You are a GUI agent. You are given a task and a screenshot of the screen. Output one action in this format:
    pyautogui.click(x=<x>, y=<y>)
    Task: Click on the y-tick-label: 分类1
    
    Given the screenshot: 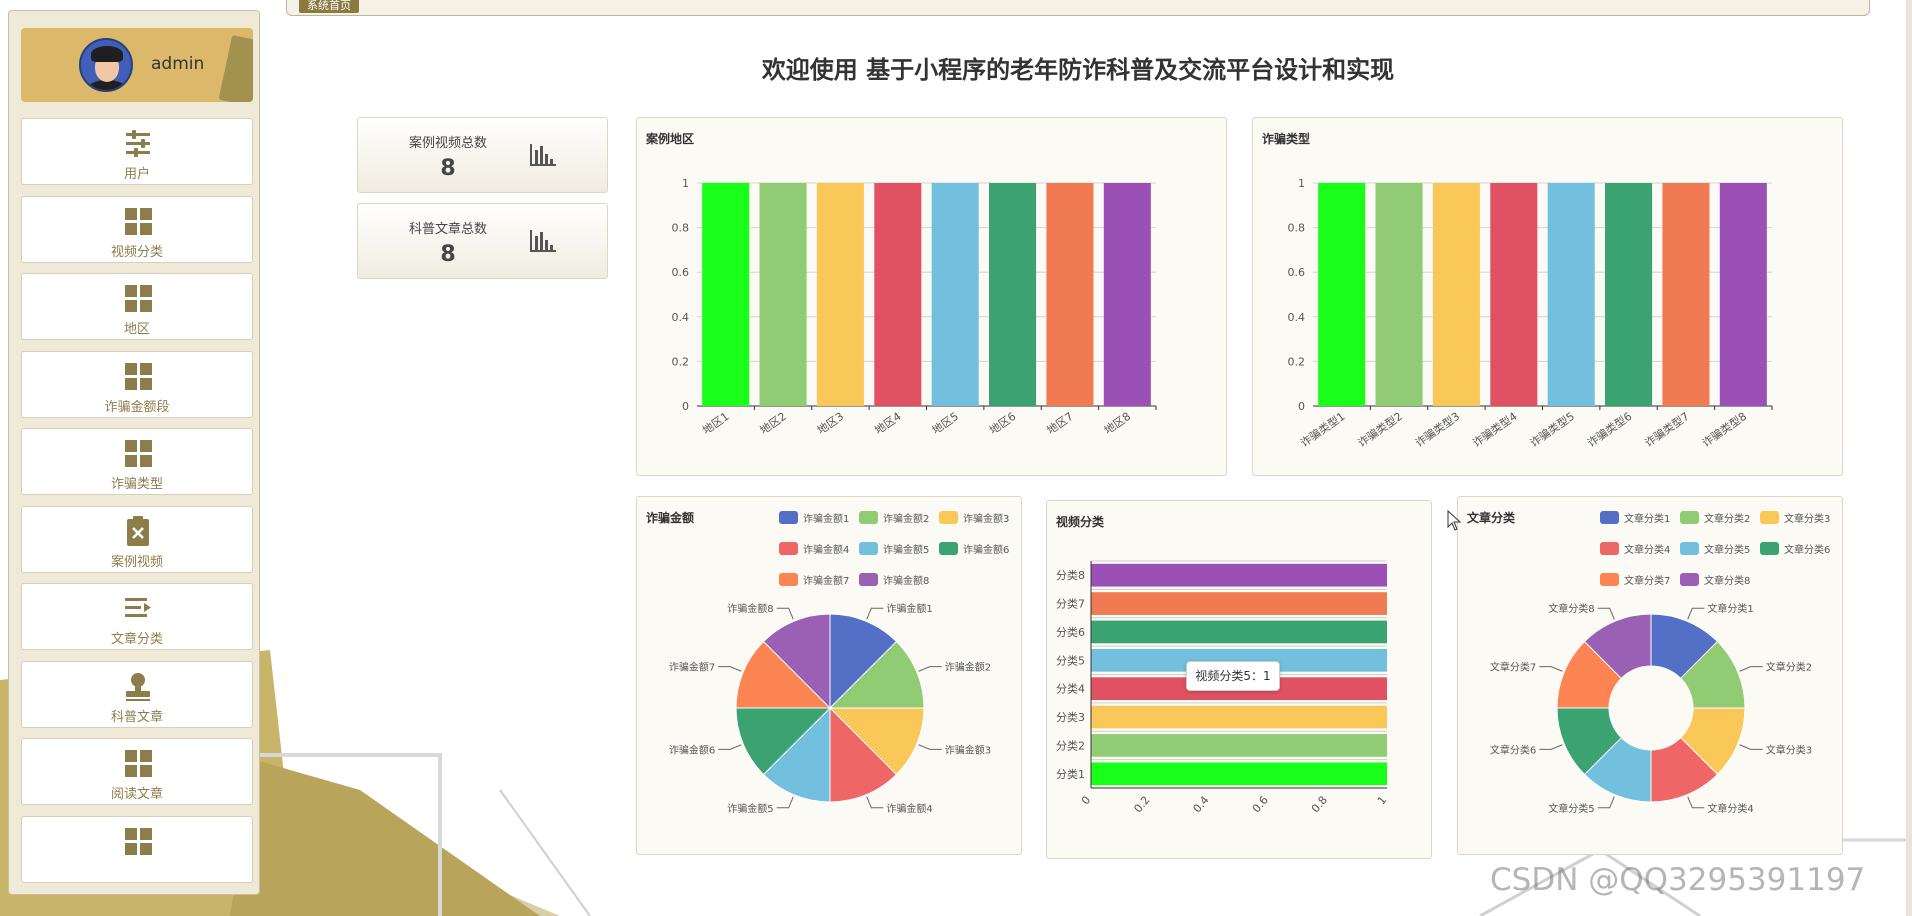 What is the action you would take?
    pyautogui.click(x=1070, y=774)
    